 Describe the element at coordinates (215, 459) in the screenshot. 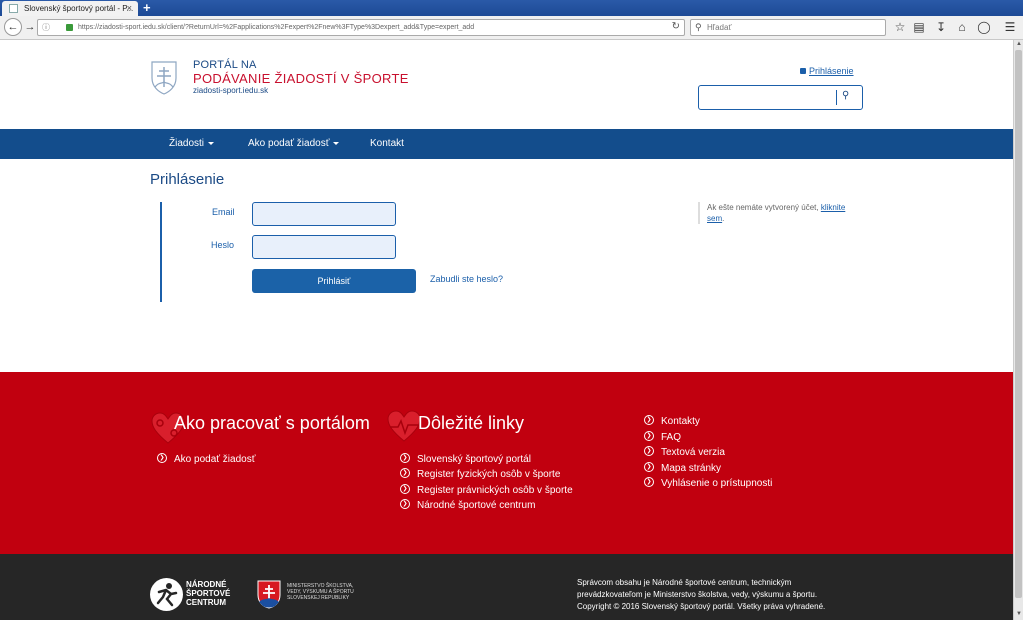

I see `footer-link-label: Ako podať žiadosť` at that location.